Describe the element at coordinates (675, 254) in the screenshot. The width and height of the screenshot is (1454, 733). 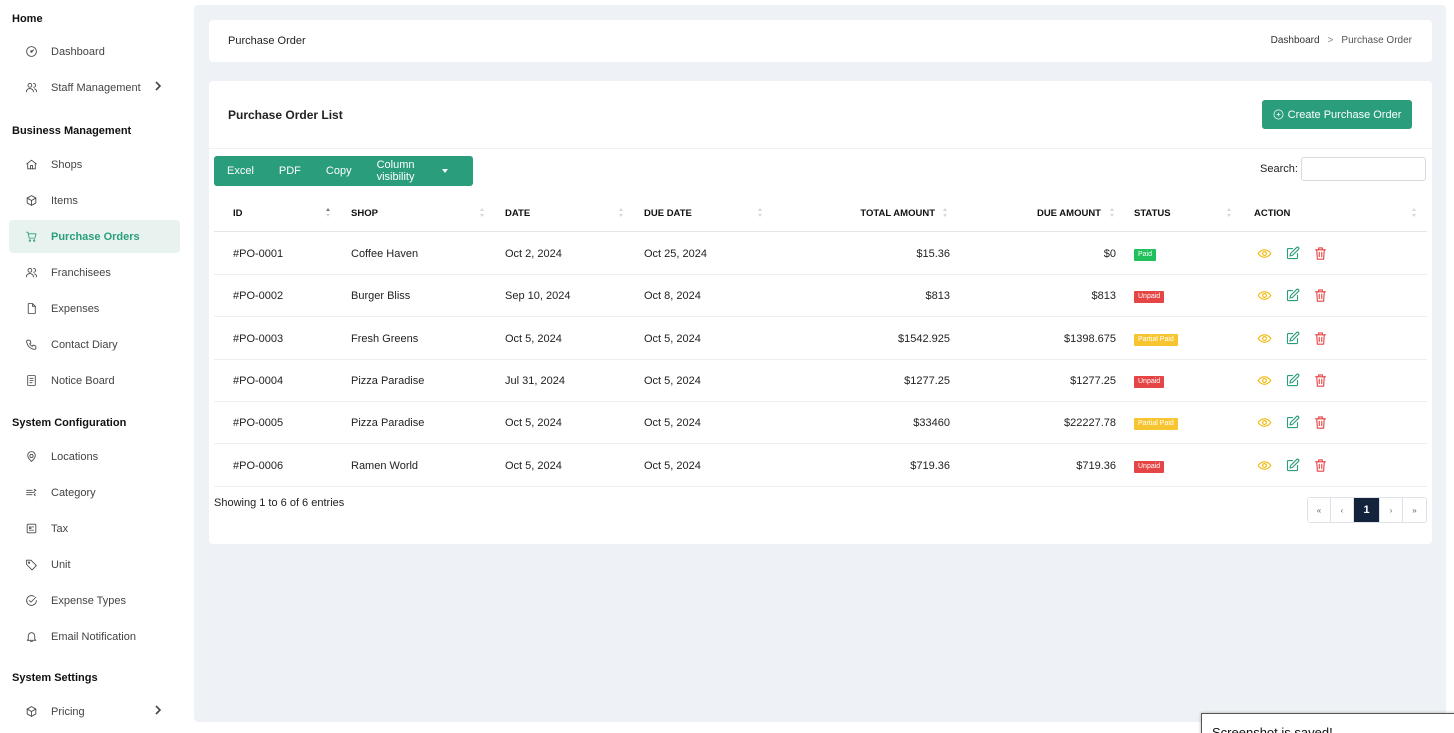
I see `cell-due-date: Oct 25, 2024` at that location.